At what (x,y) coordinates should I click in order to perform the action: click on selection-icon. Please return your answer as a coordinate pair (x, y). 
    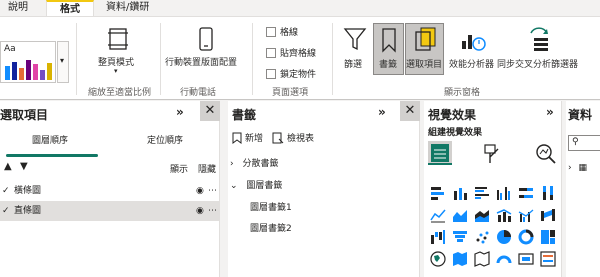
    Looking at the image, I should click on (425, 39).